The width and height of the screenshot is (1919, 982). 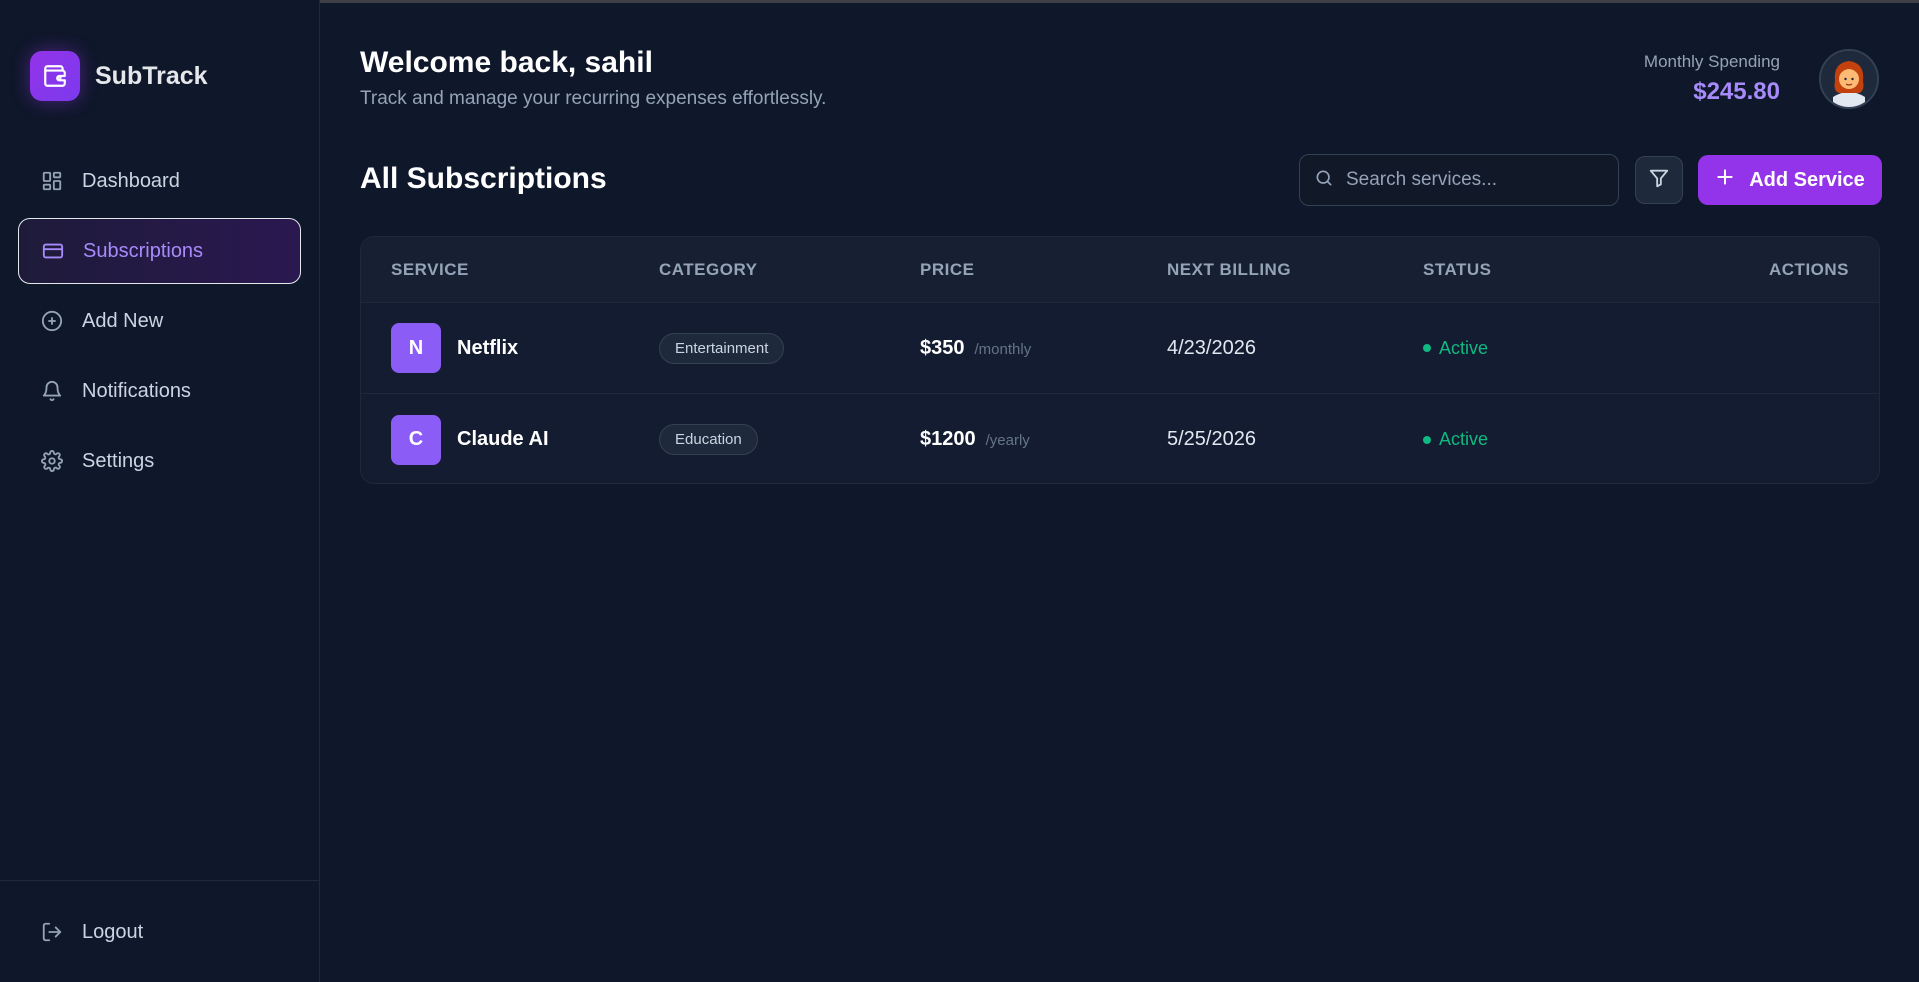 I want to click on user-avatar-icon, so click(x=1849, y=79).